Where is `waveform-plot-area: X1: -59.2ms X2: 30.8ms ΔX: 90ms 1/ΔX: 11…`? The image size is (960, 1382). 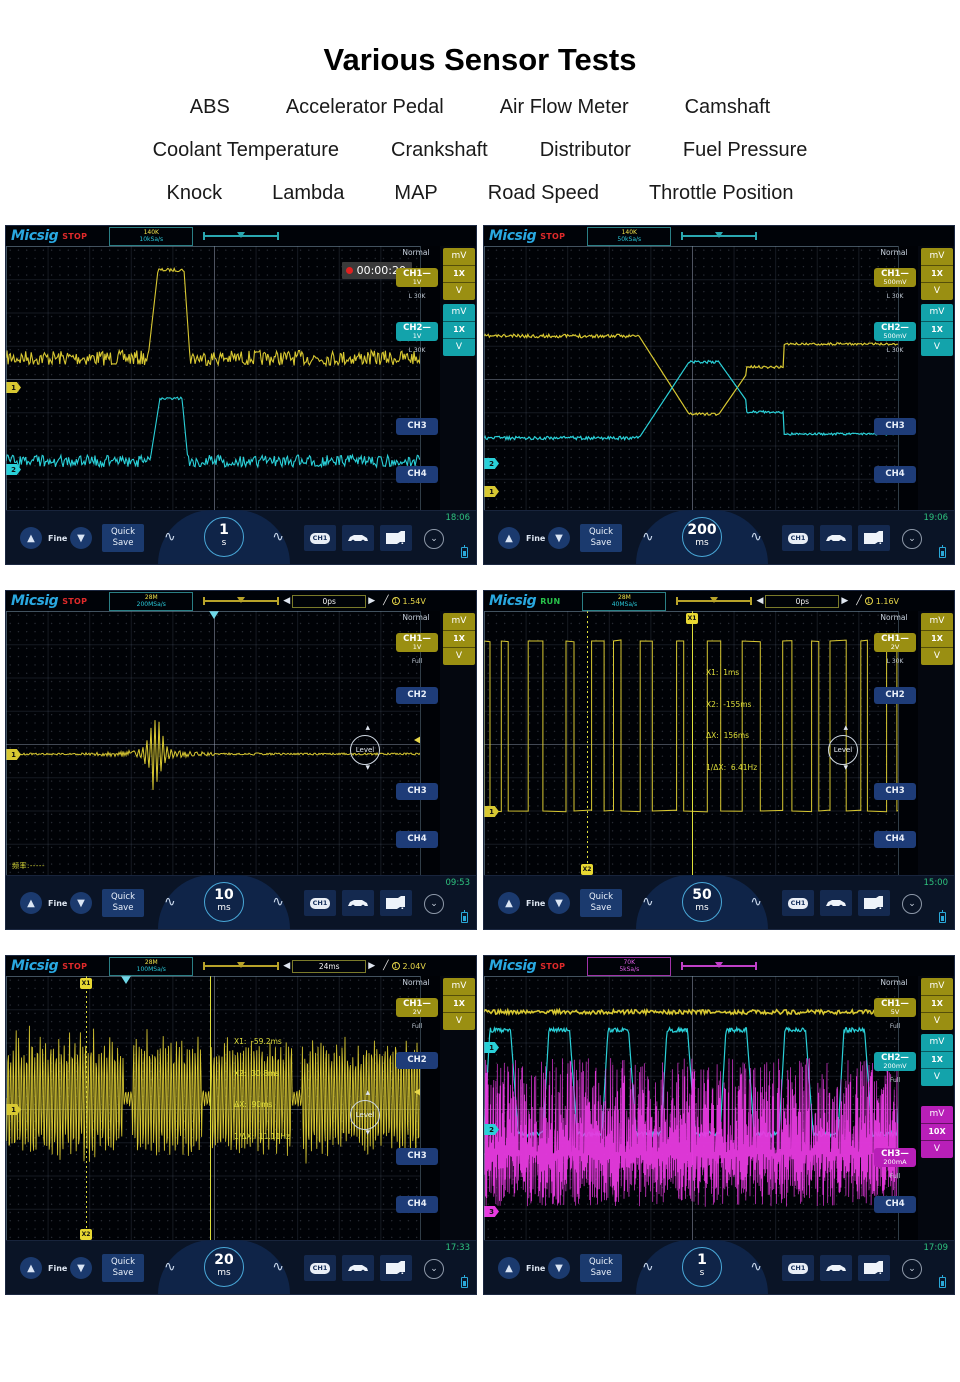
waveform-plot-area: X1: -59.2ms X2: 30.8ms ΔX: 90ms 1/ΔX: 11… is located at coordinates (214, 1109).